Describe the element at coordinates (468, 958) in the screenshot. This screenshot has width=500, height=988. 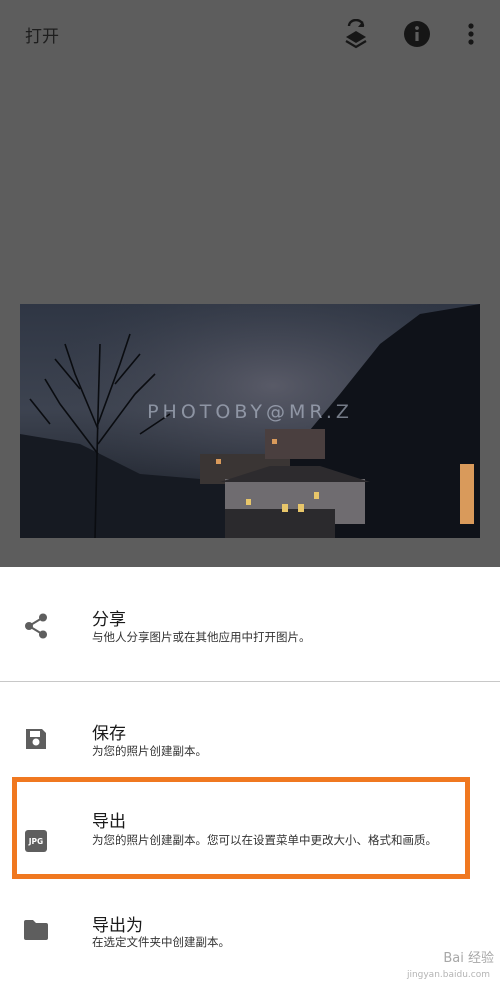
I see `baidu-watermark: Bai 经验` at that location.